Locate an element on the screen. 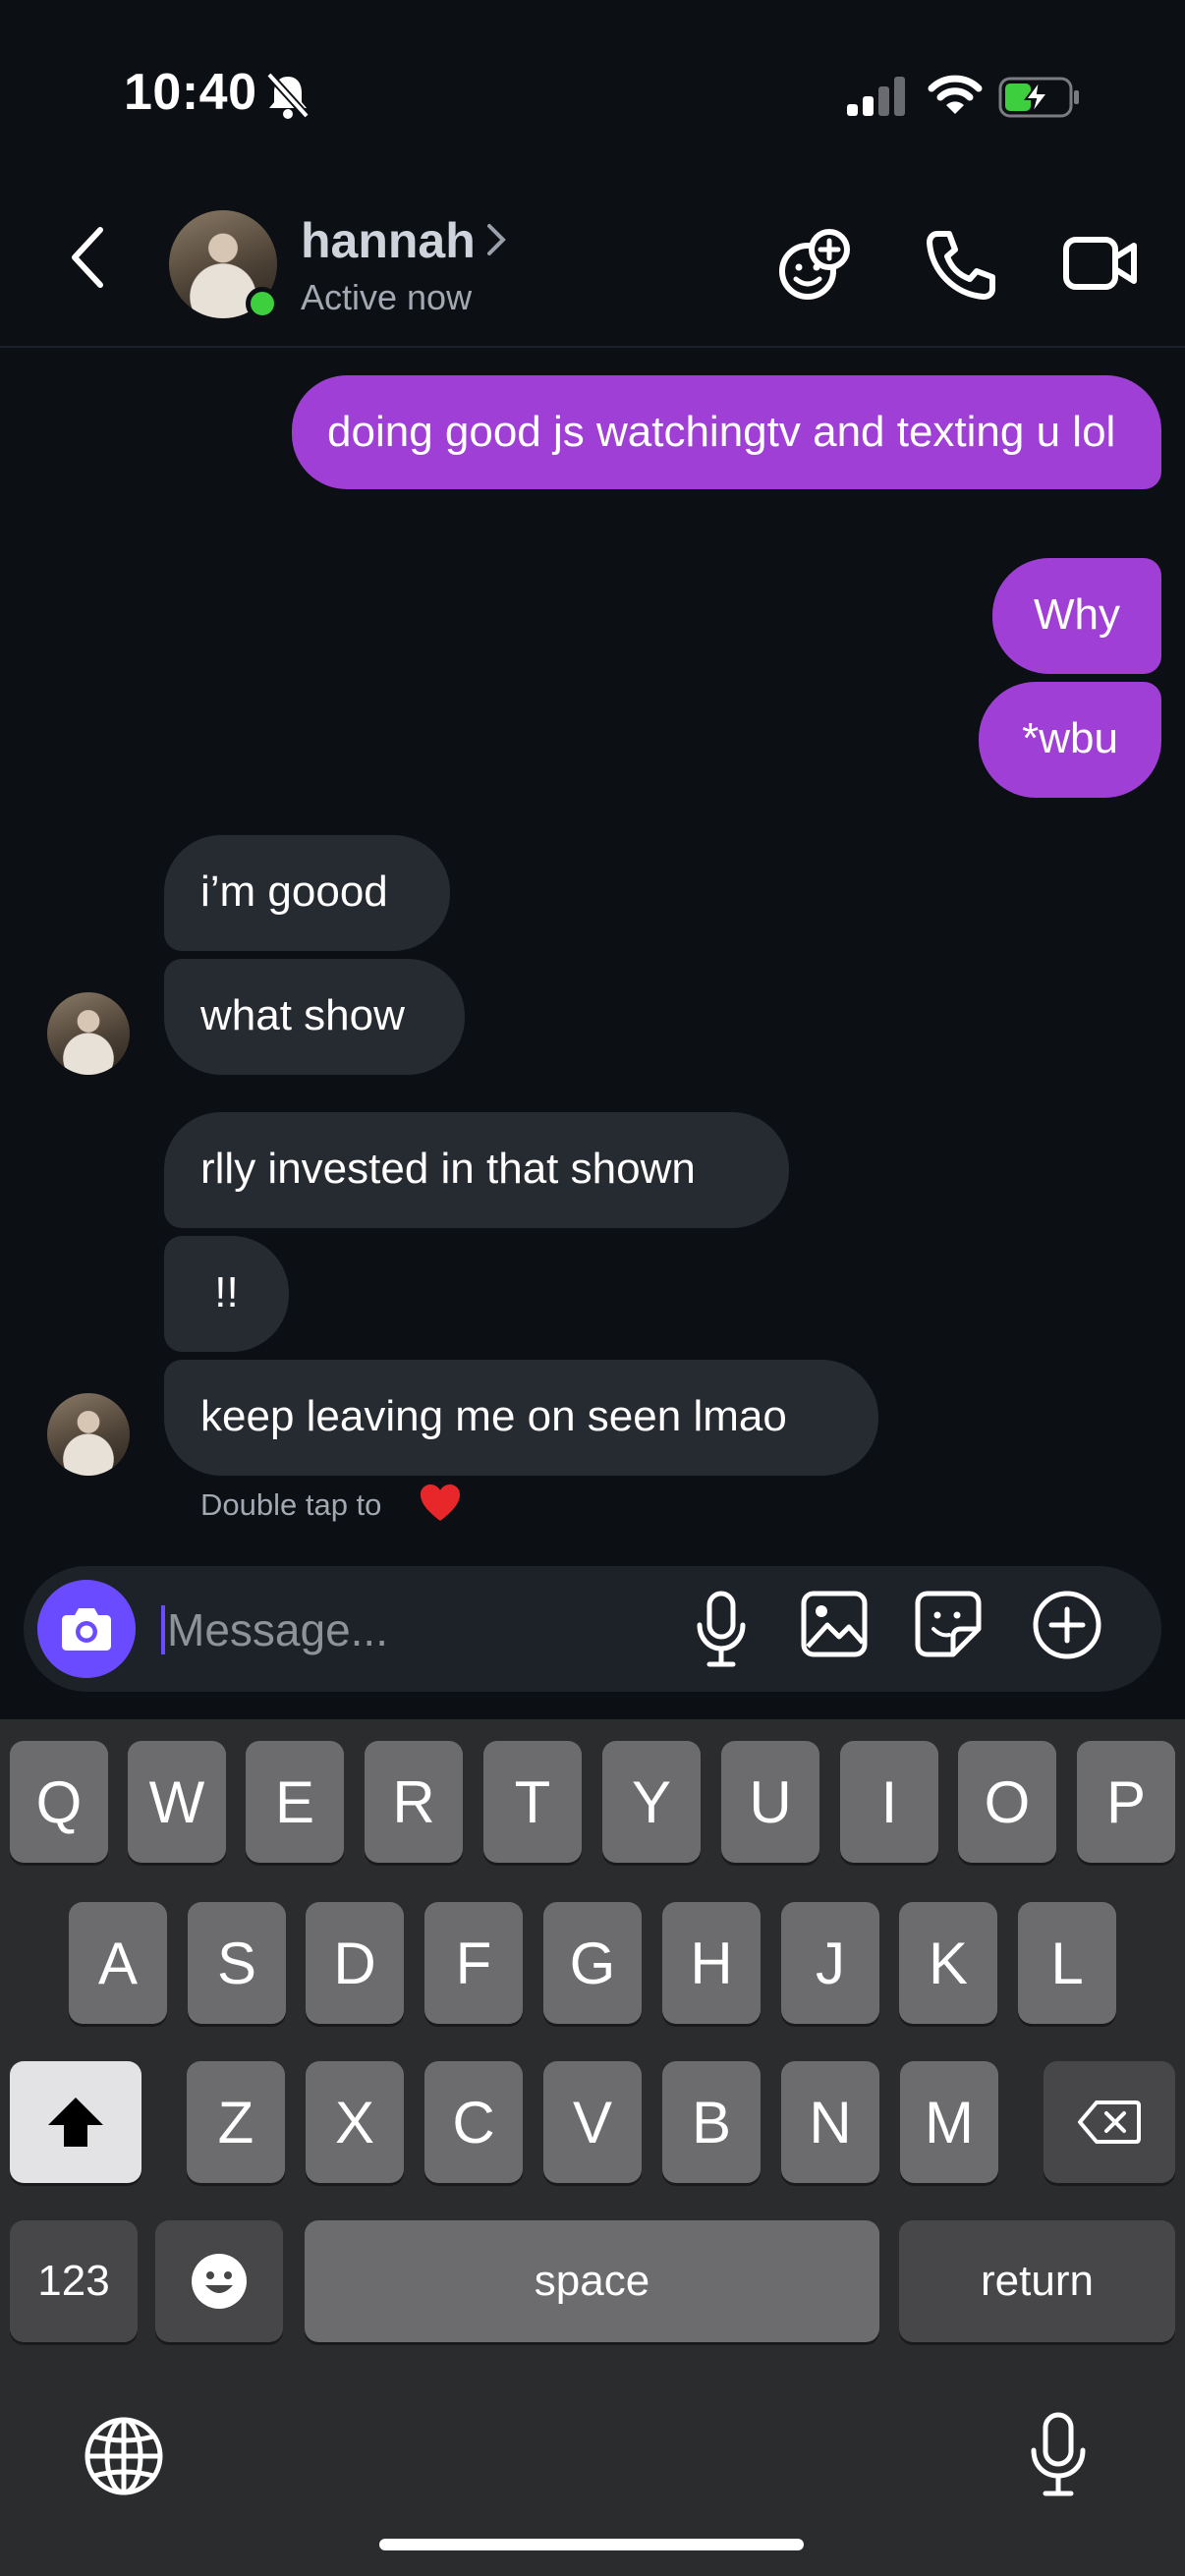 Image resolution: width=1185 pixels, height=2576 pixels. status-time: 10:40 is located at coordinates (191, 92).